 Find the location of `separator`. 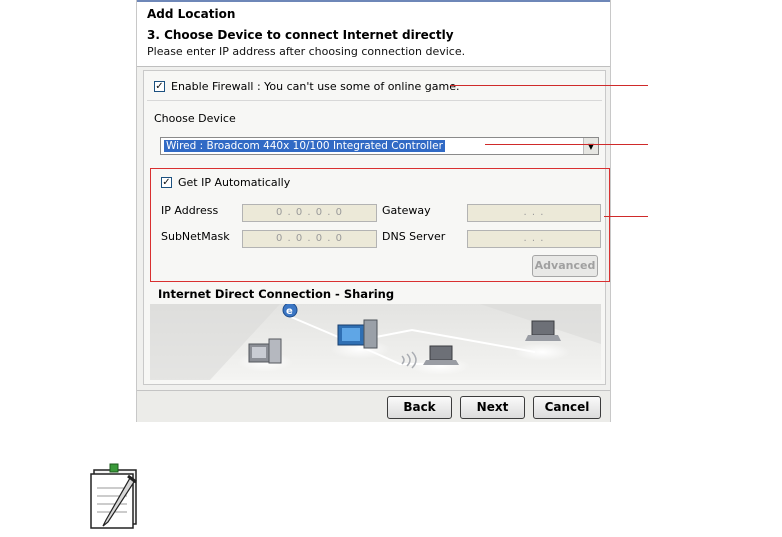

separator is located at coordinates (374, 100).